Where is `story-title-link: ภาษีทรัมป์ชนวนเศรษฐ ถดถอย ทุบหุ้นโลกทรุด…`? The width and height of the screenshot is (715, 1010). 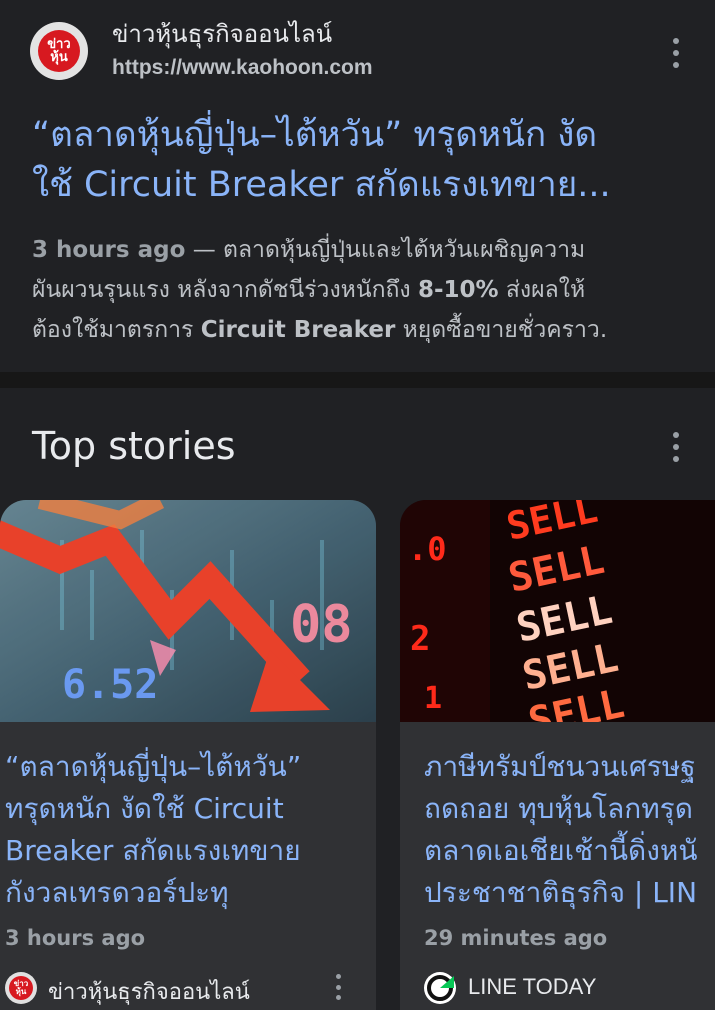 story-title-link: ภาษีทรัมป์ชนวนเศรษฐ ถดถอย ทุบหุ้นโลกทรุด… is located at coordinates (569, 830).